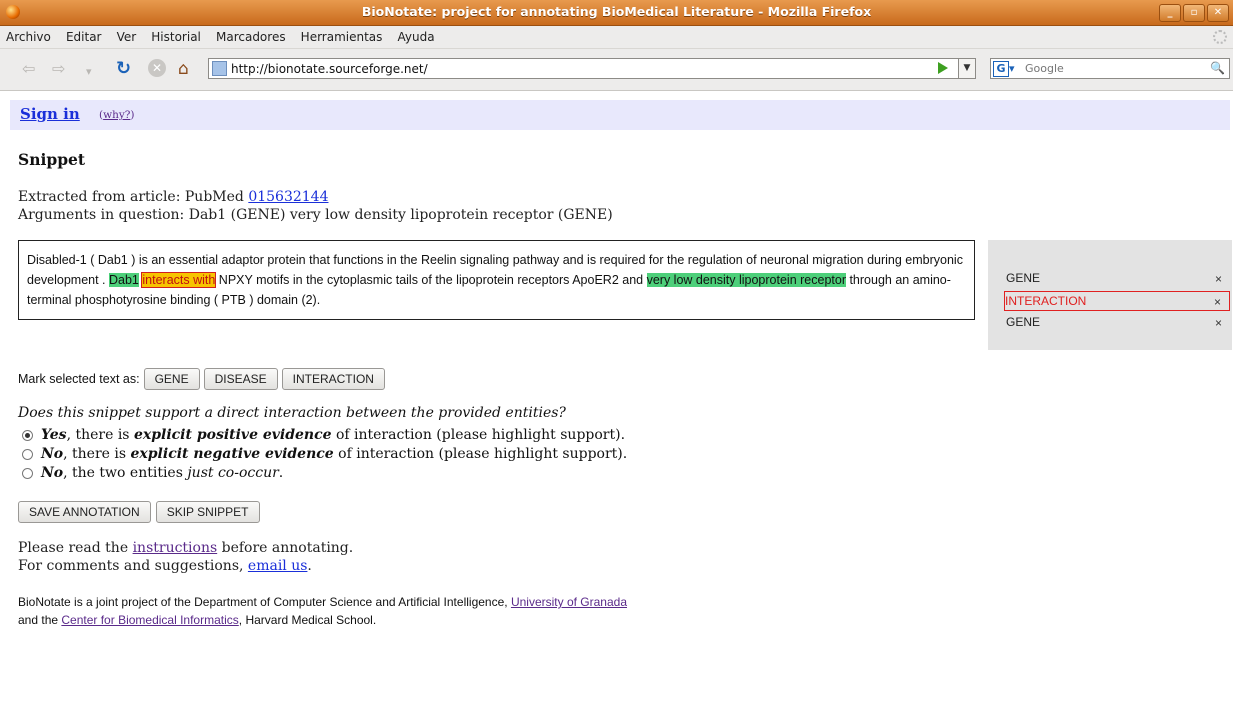 The width and height of the screenshot is (1233, 723). Describe the element at coordinates (126, 35) in the screenshot. I see `menu-ver: Ver` at that location.